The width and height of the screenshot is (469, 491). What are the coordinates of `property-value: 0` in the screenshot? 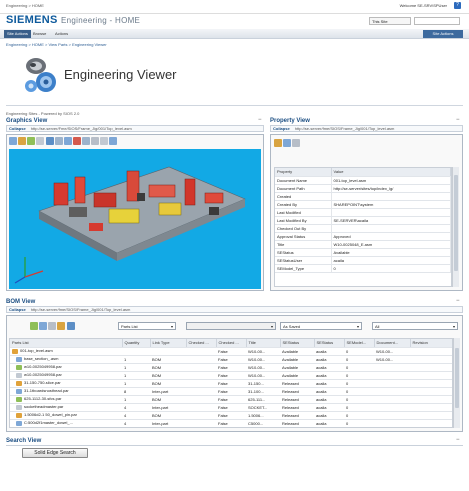 It's located at (391, 268).